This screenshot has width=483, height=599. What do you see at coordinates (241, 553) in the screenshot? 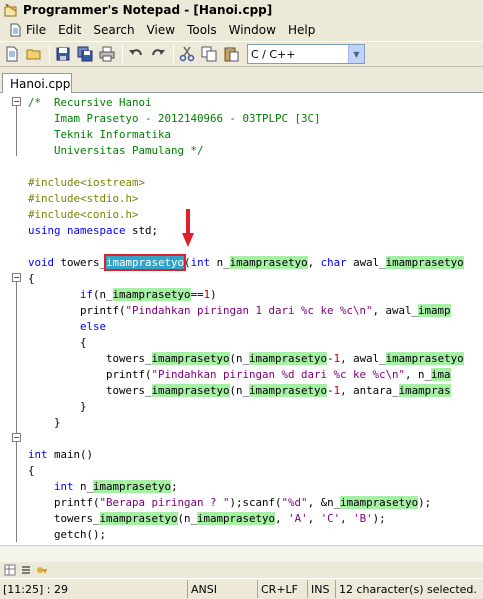
I see `horizontal-scrollbar` at bounding box center [241, 553].